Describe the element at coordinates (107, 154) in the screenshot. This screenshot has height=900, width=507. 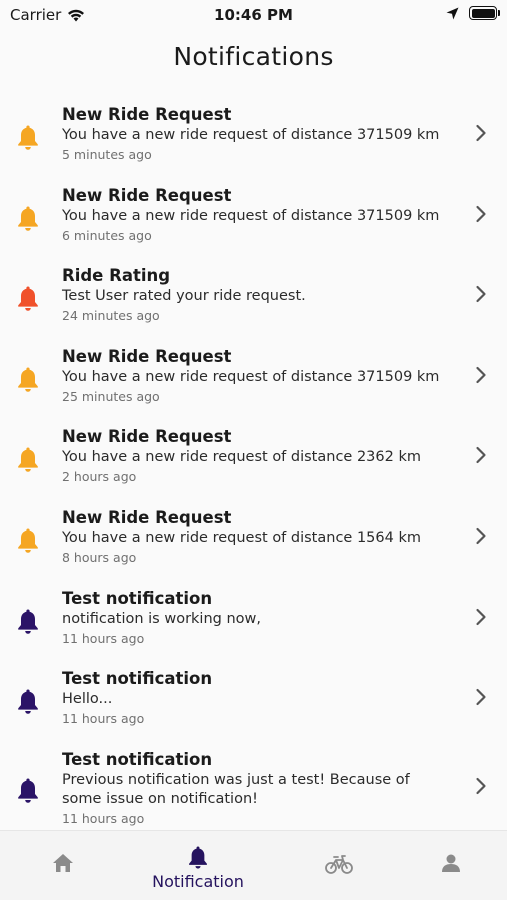
I see `notification-time: 5 minutes ago` at that location.